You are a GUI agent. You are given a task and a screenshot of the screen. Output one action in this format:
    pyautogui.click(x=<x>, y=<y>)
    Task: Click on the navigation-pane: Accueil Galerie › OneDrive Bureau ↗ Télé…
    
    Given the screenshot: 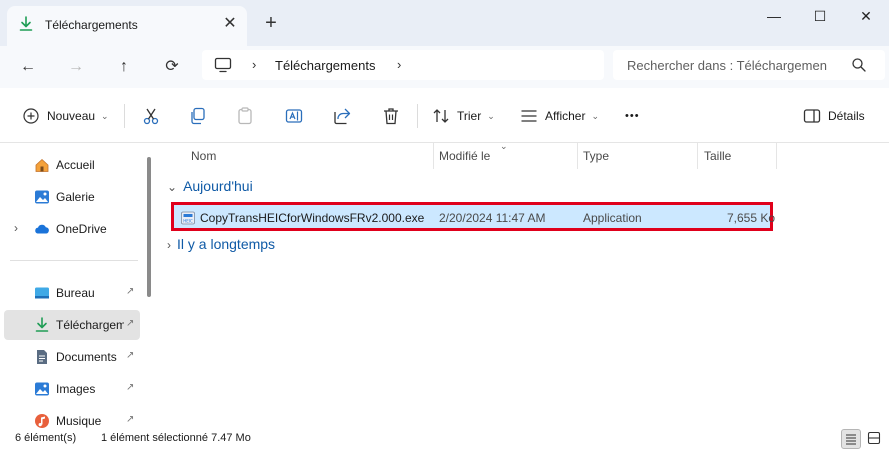 What is the action you would take?
    pyautogui.click(x=79, y=285)
    